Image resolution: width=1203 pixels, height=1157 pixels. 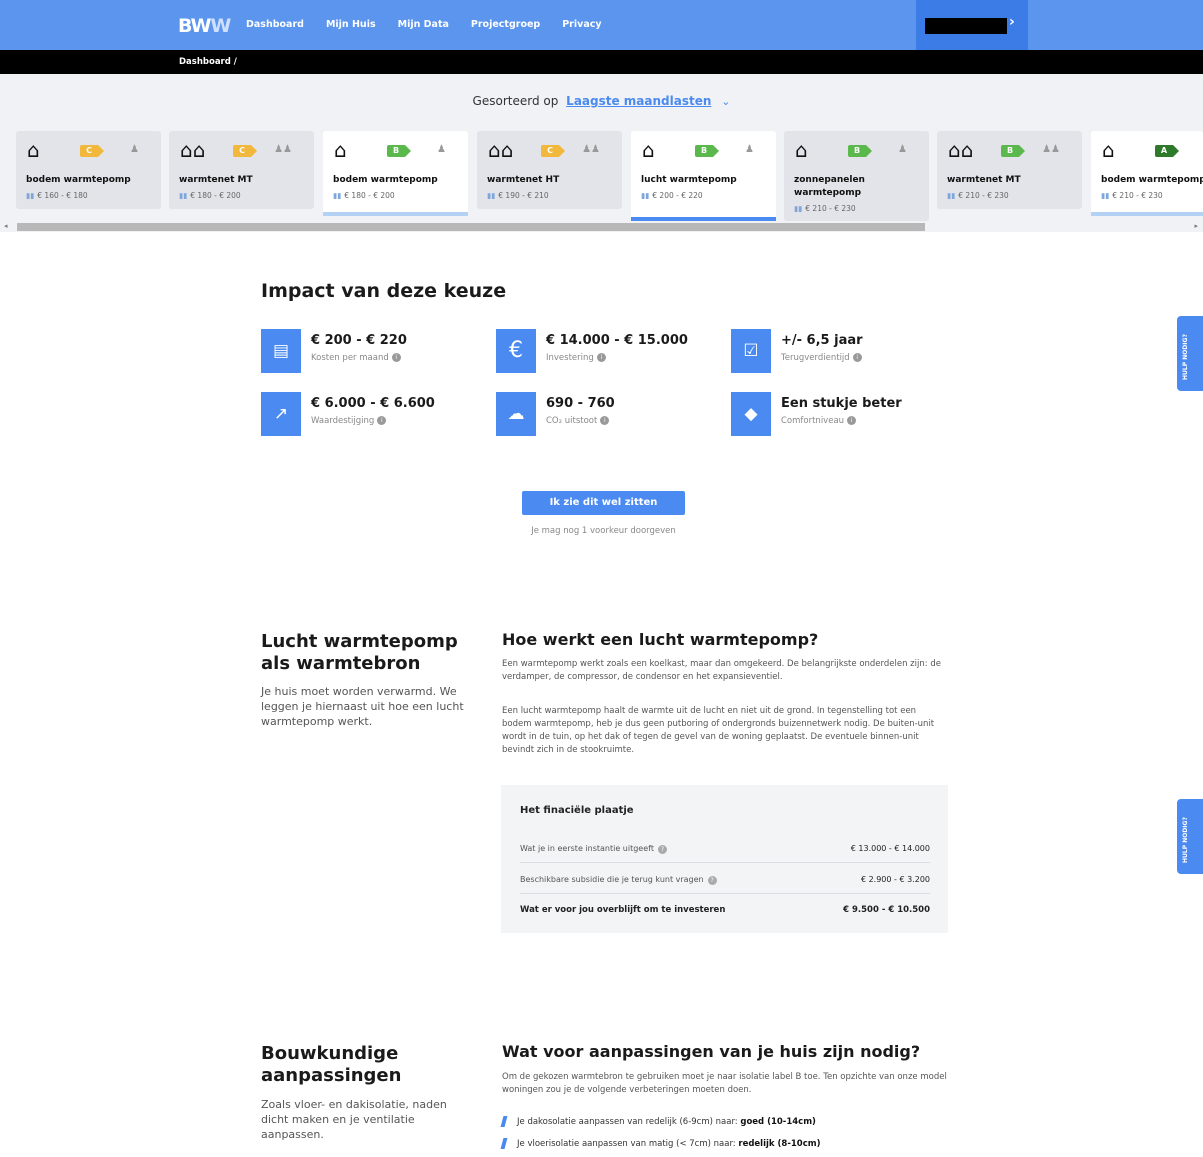 What do you see at coordinates (516, 414) in the screenshot?
I see `cloud-icon: ☁` at bounding box center [516, 414].